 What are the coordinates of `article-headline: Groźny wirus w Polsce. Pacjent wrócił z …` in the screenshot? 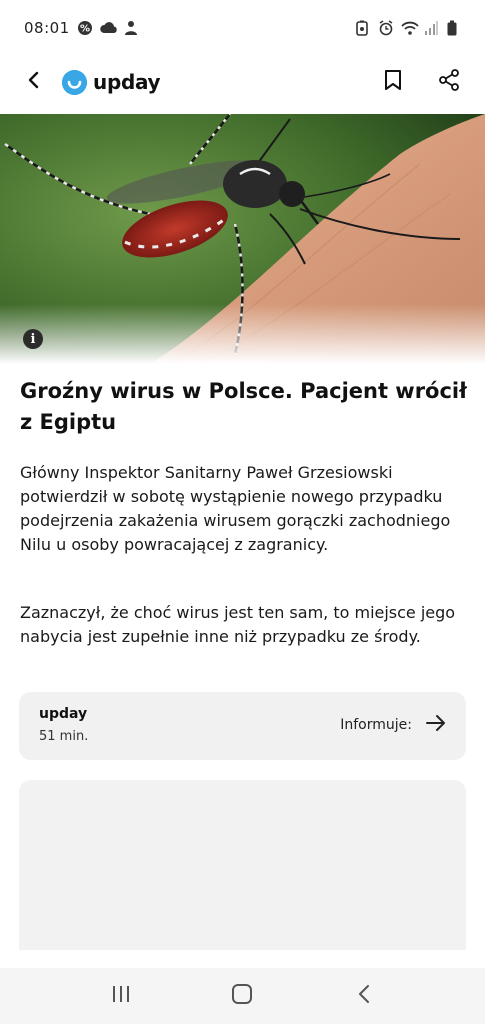 It's located at (243, 406).